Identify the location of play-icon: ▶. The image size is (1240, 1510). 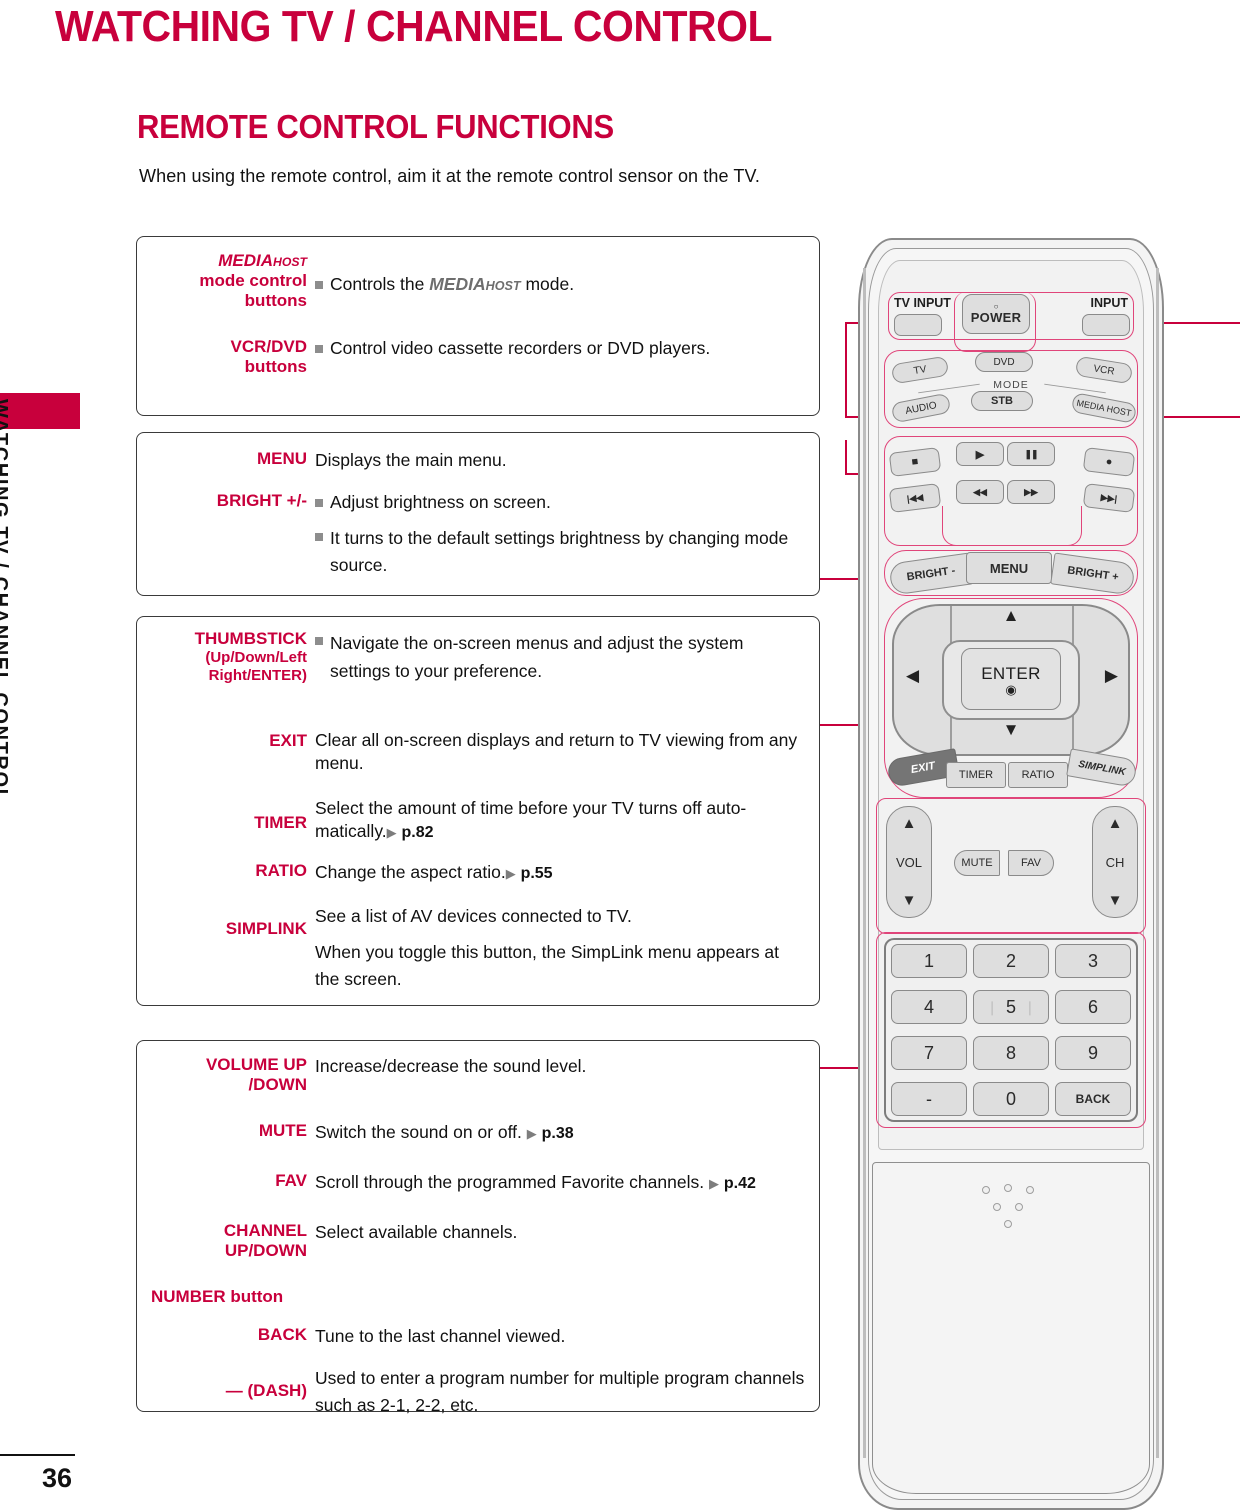
(980, 454).